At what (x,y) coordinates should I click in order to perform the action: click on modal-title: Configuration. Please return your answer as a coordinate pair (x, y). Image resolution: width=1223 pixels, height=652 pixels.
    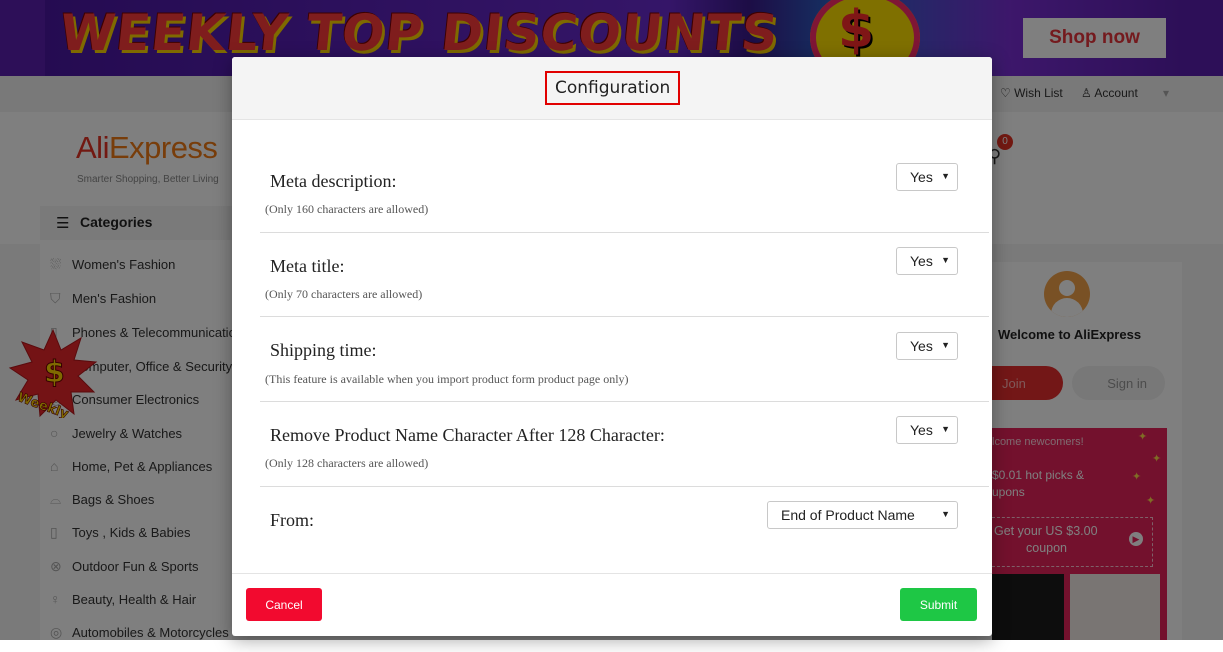
    Looking at the image, I should click on (613, 88).